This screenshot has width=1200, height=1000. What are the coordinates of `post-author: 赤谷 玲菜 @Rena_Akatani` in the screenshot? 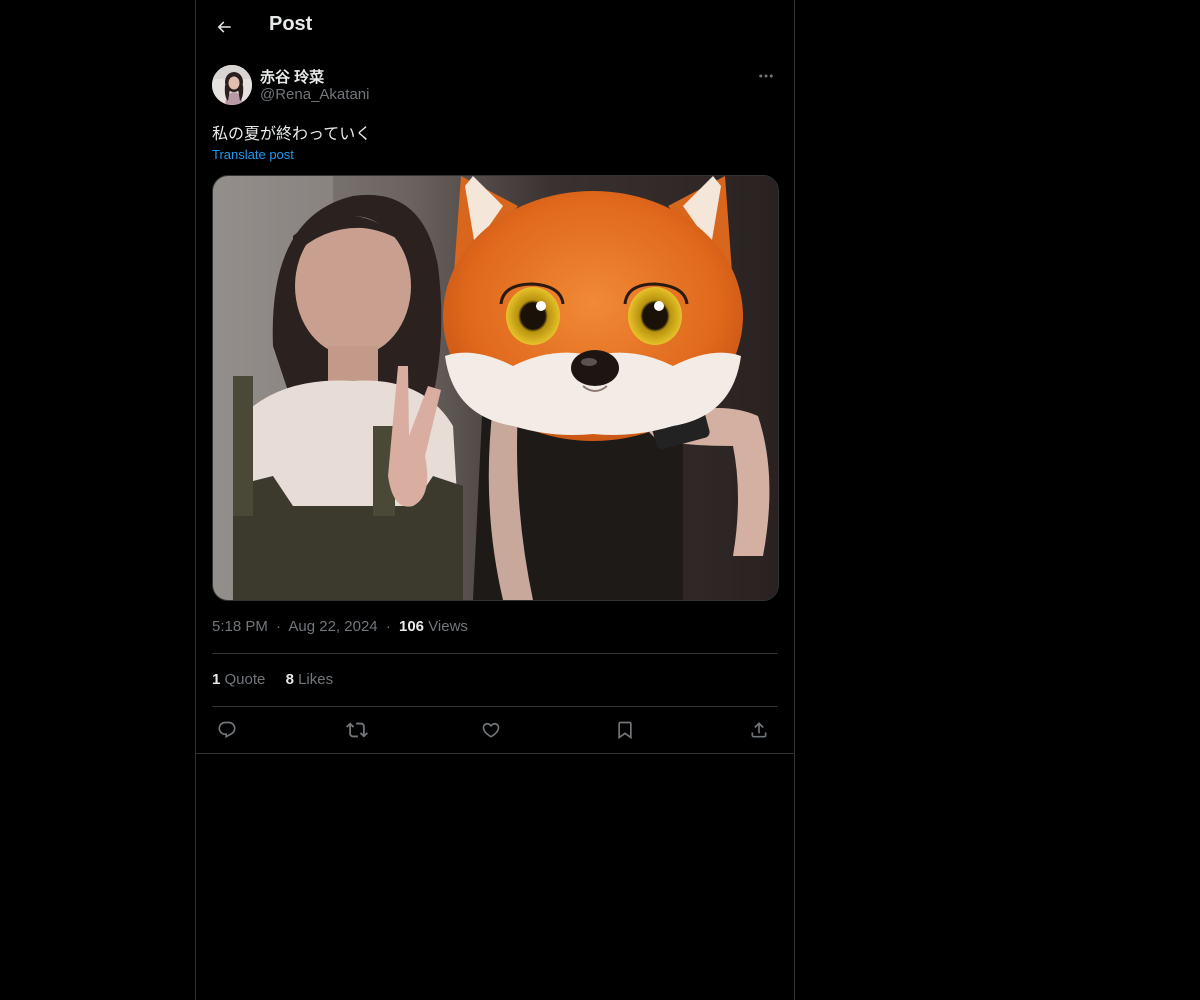 It's located at (495, 86).